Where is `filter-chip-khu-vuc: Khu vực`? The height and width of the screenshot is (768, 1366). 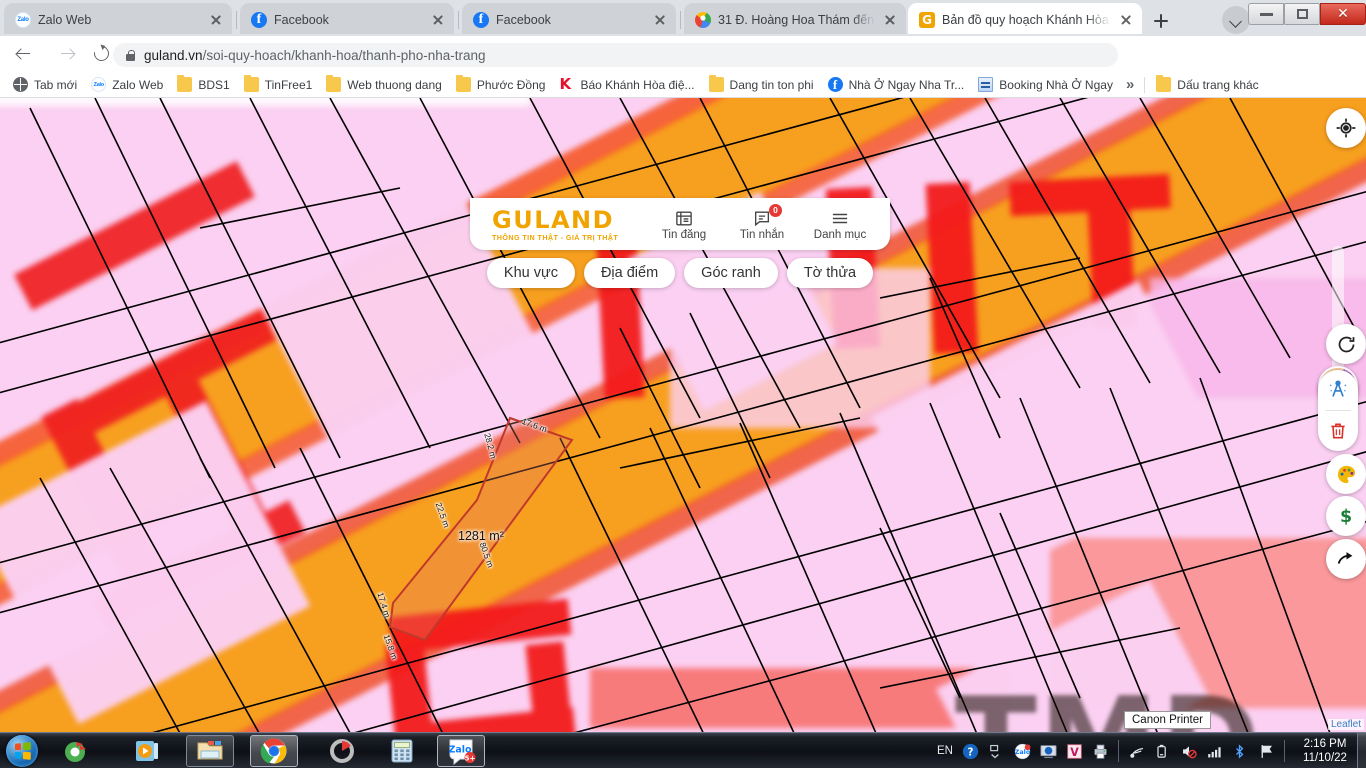 filter-chip-khu-vuc: Khu vực is located at coordinates (530, 273).